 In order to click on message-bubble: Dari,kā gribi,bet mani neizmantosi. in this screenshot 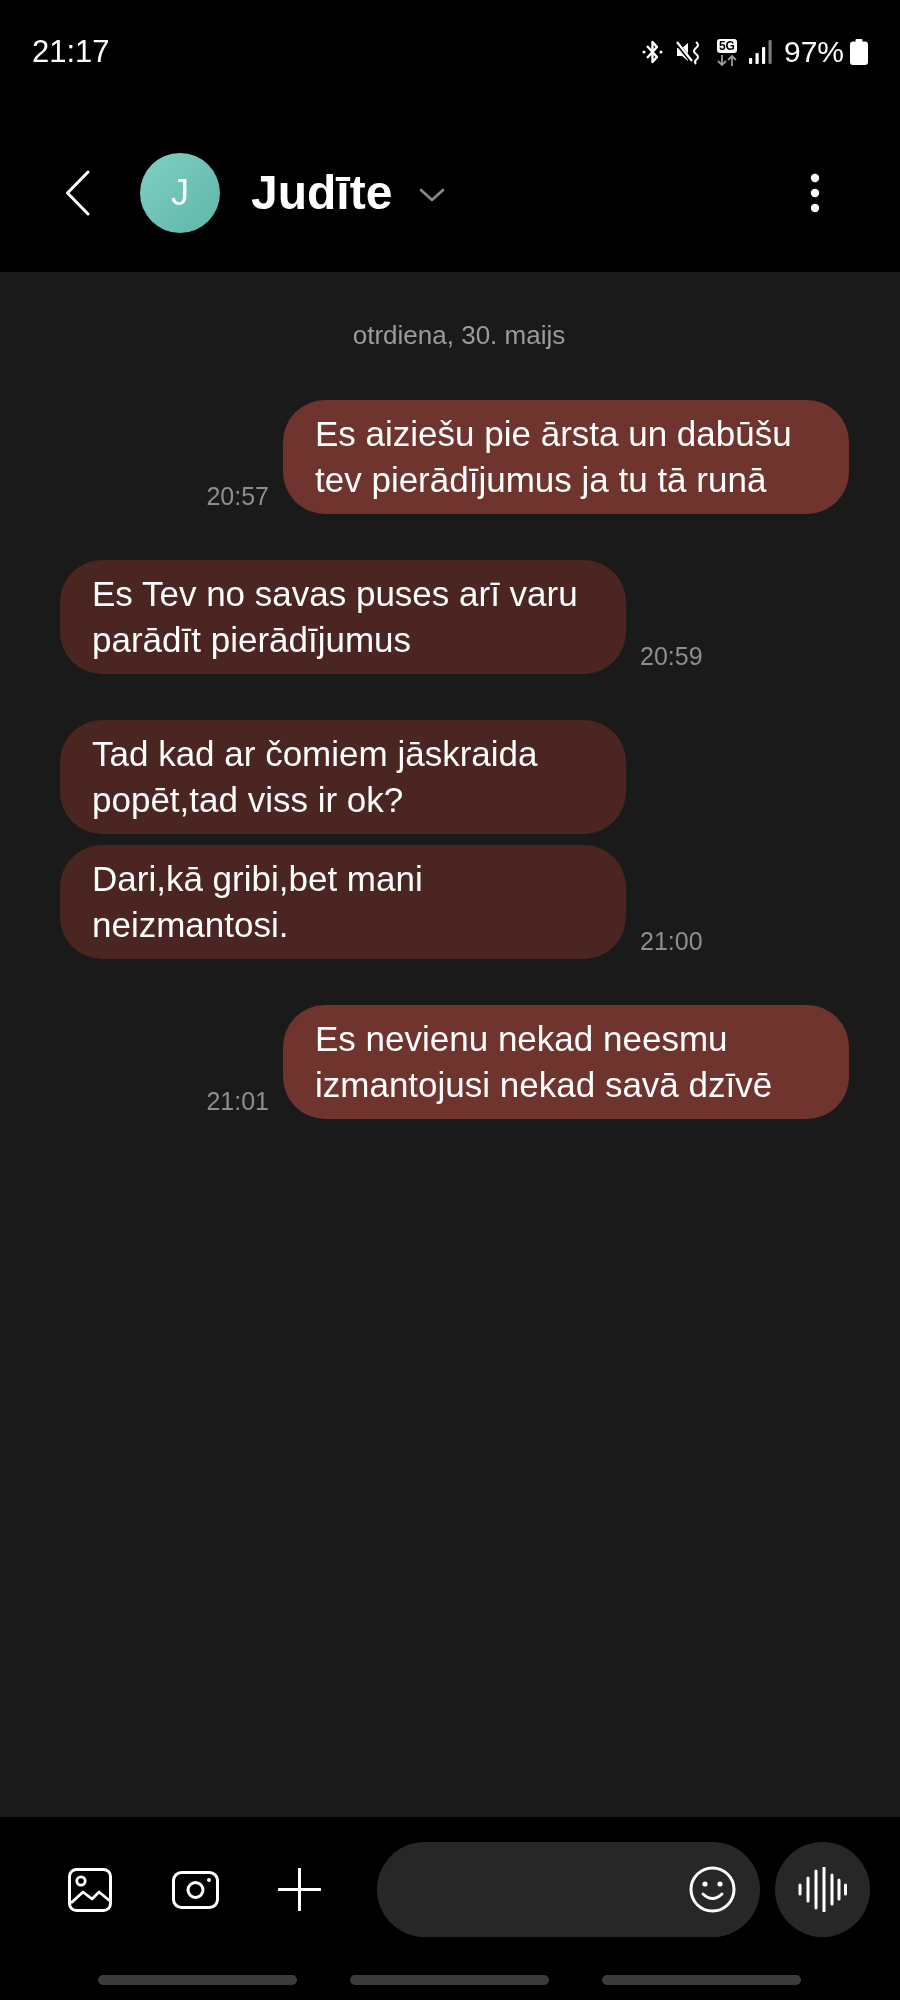, I will do `click(343, 902)`.